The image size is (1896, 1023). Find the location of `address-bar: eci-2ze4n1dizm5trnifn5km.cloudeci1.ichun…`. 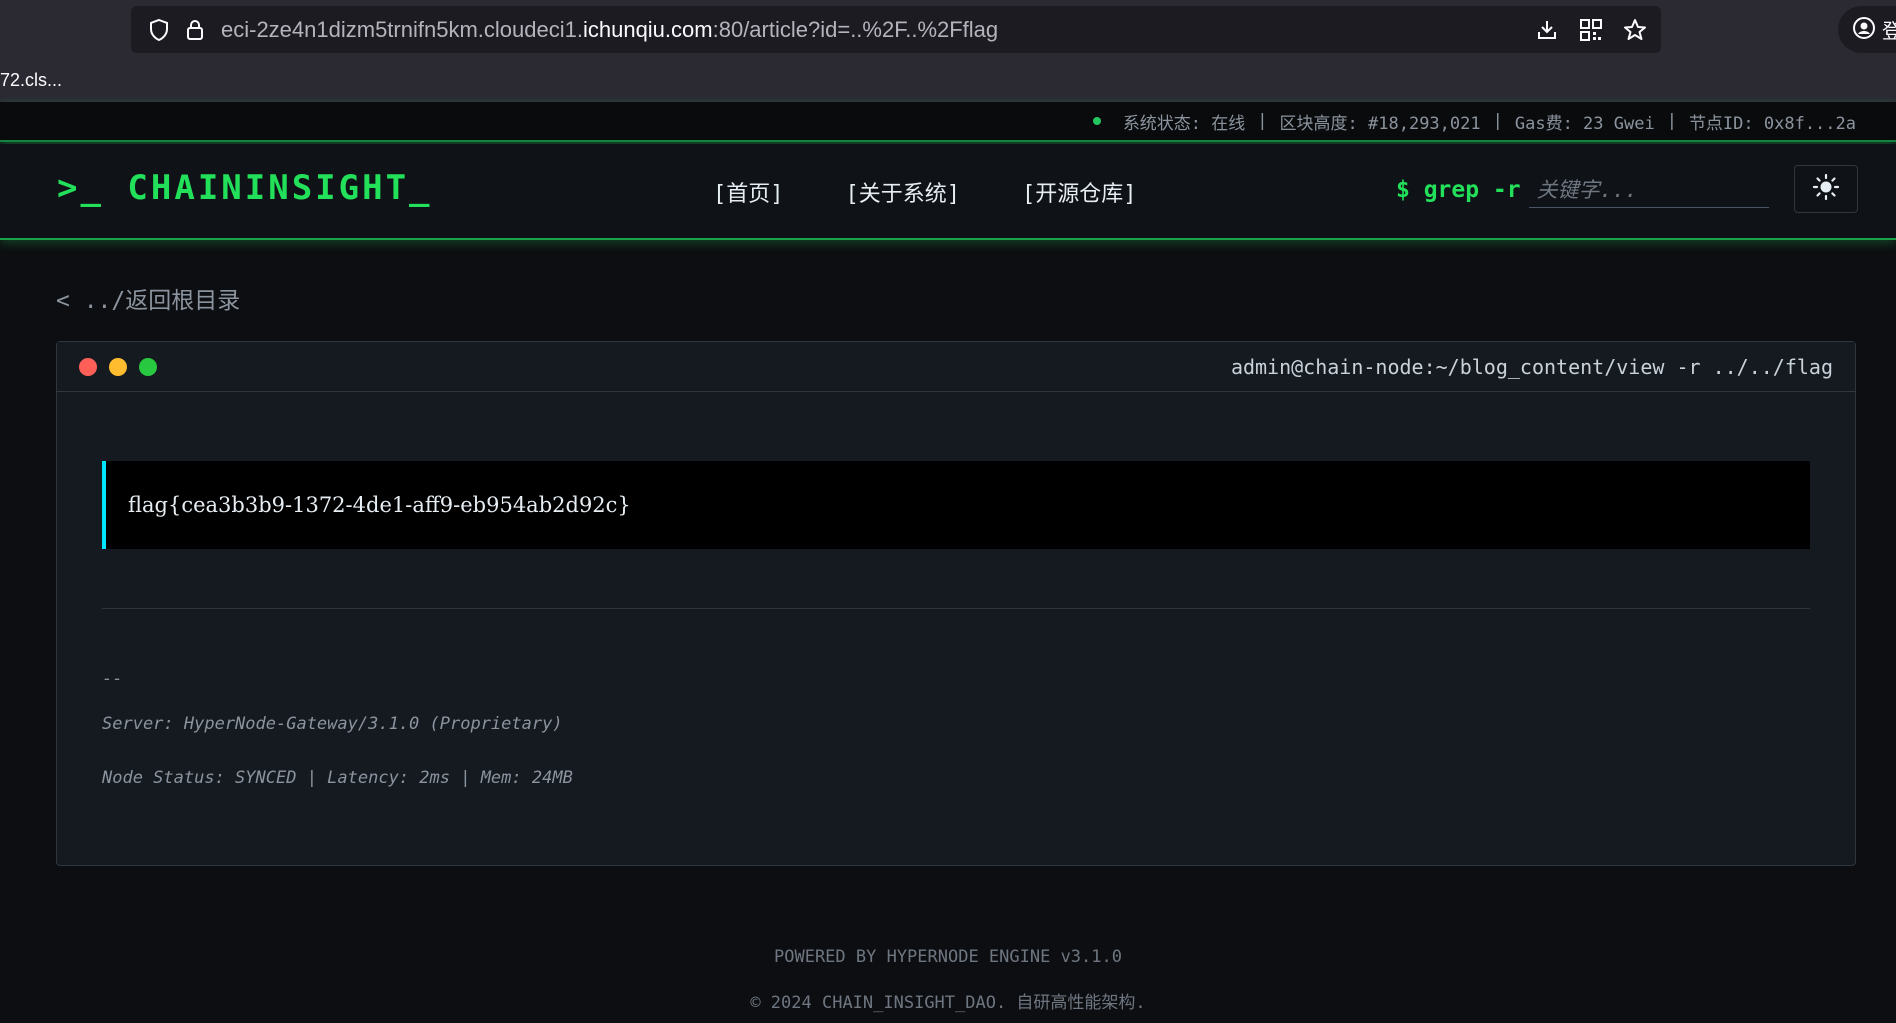

address-bar: eci-2ze4n1dizm5trnifn5km.cloudeci1.ichun… is located at coordinates (896, 29).